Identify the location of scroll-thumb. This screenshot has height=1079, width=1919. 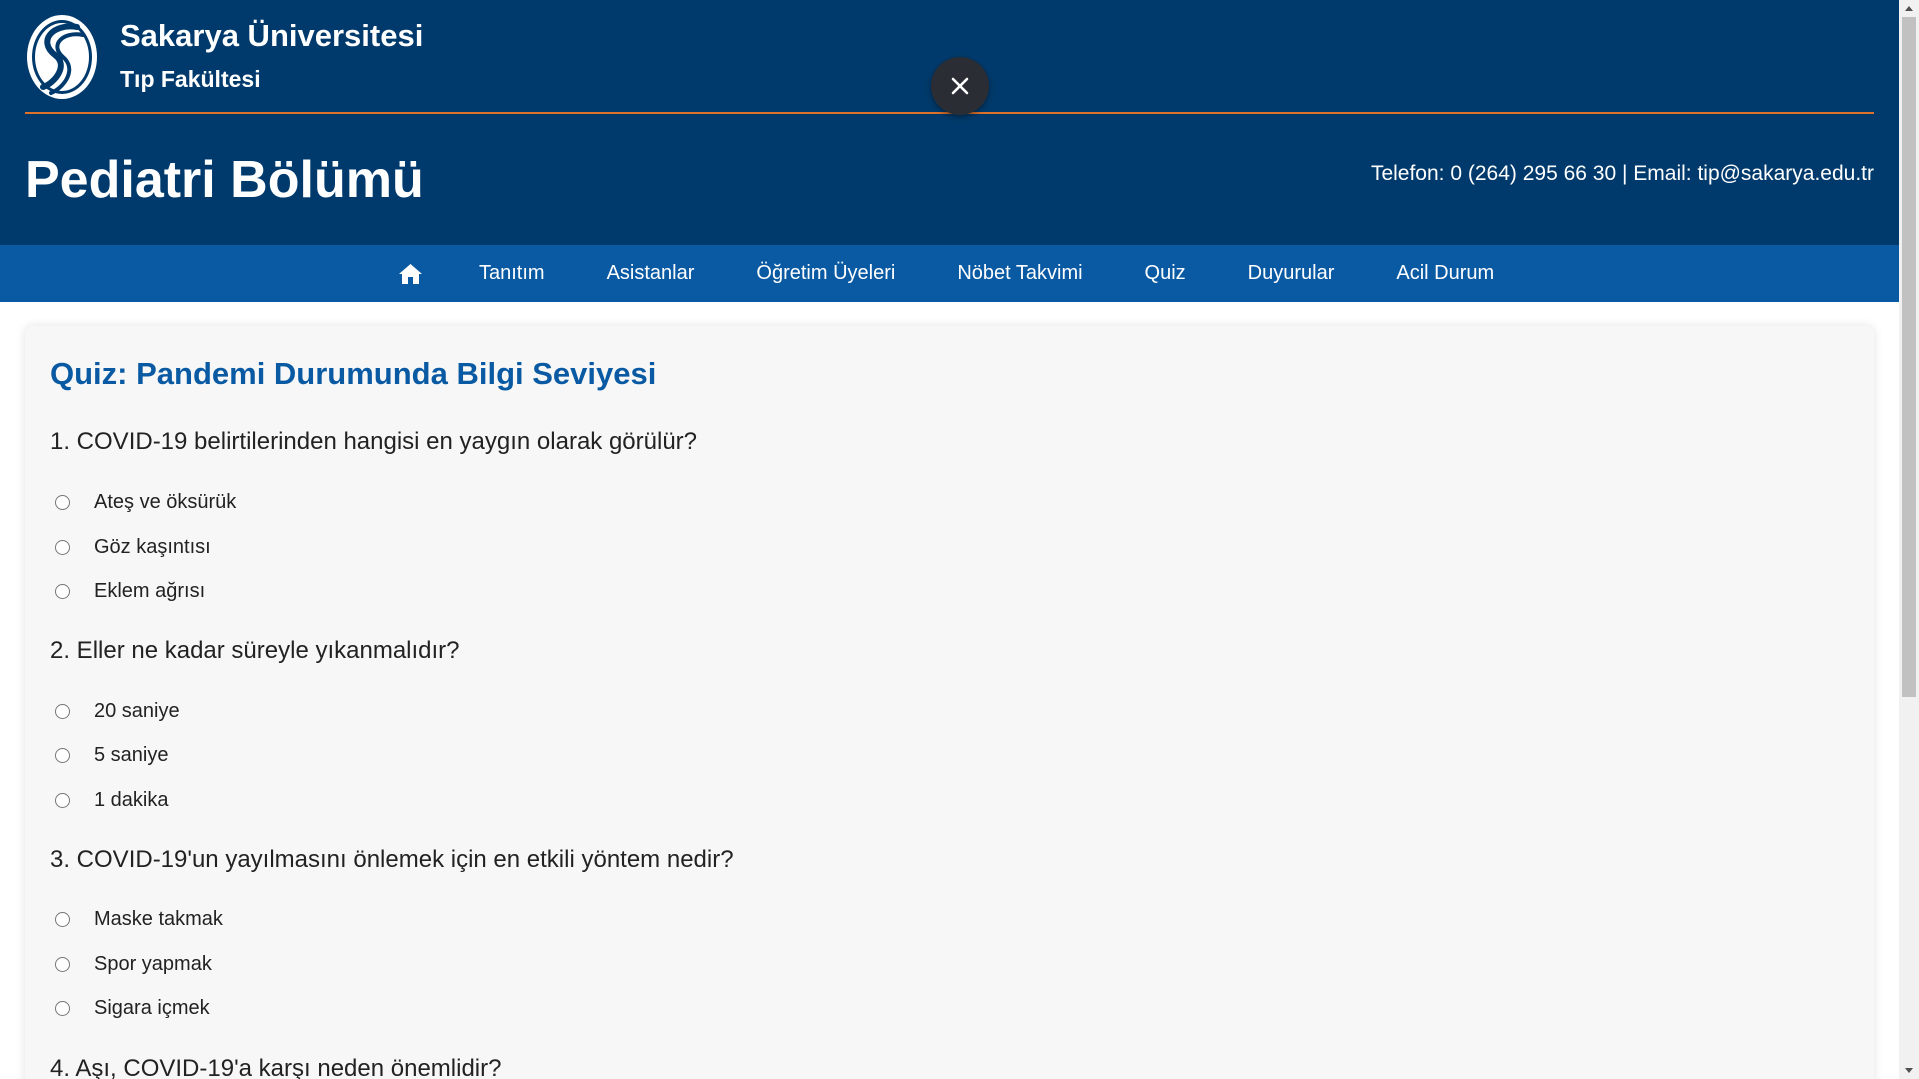
(1909, 357).